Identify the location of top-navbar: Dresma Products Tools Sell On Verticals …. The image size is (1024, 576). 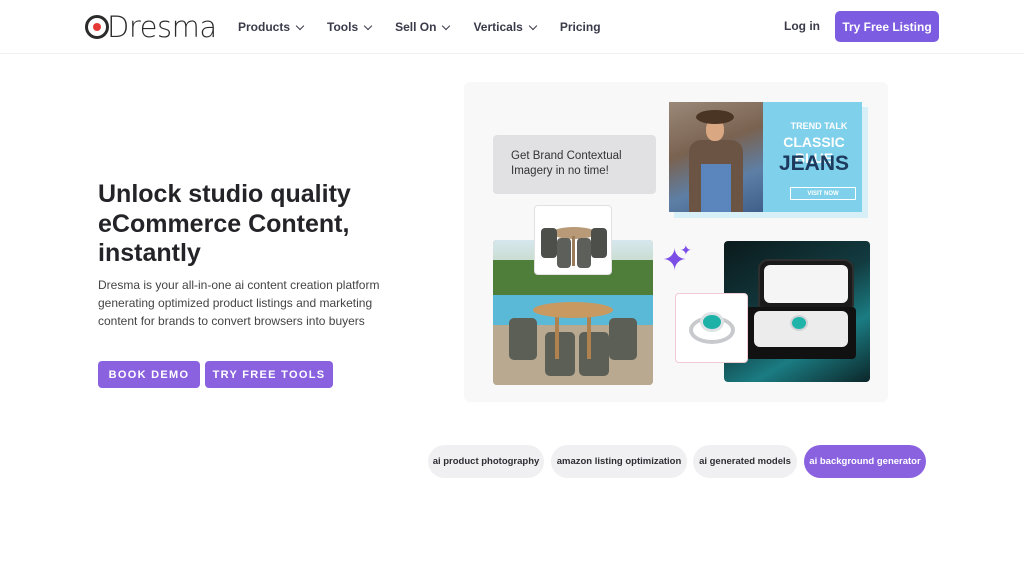
(512, 27).